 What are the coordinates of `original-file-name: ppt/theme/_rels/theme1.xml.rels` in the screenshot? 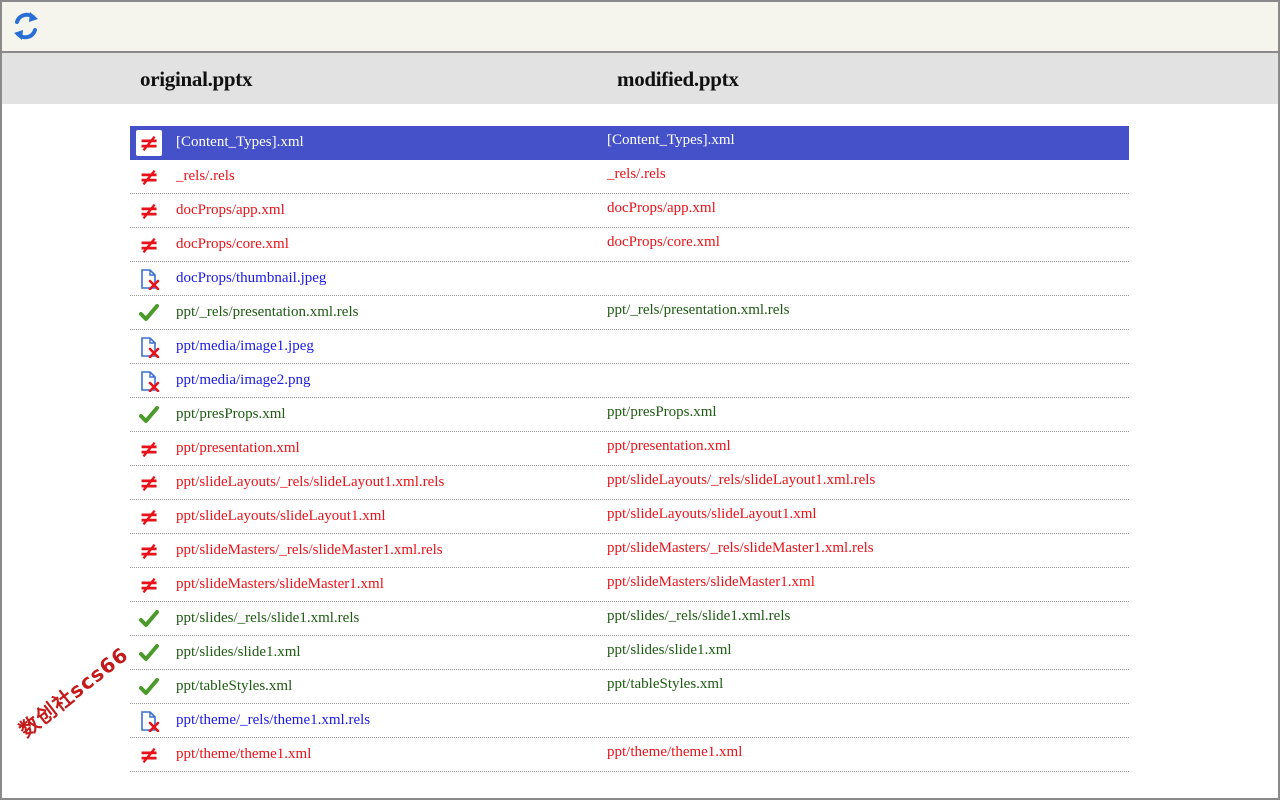 It's located at (273, 720).